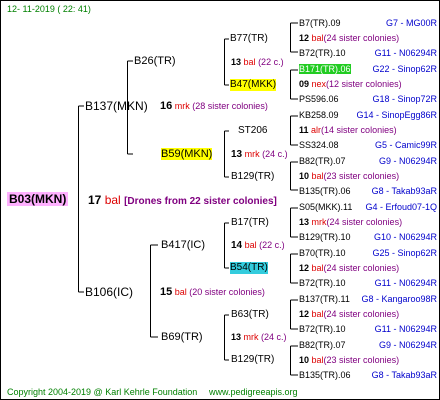 This screenshot has width=440, height=400. What do you see at coordinates (359, 130) in the screenshot?
I see `gen4-note: (14 sister colonies)` at bounding box center [359, 130].